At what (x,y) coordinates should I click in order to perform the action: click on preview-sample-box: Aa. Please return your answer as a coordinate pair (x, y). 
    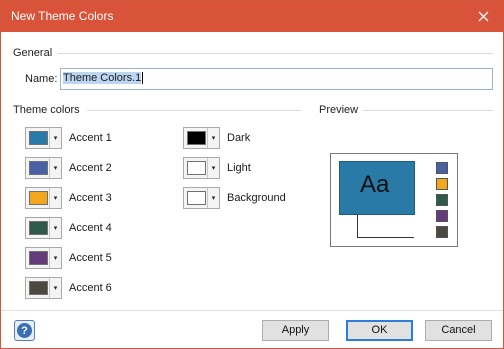
    Looking at the image, I should click on (377, 188).